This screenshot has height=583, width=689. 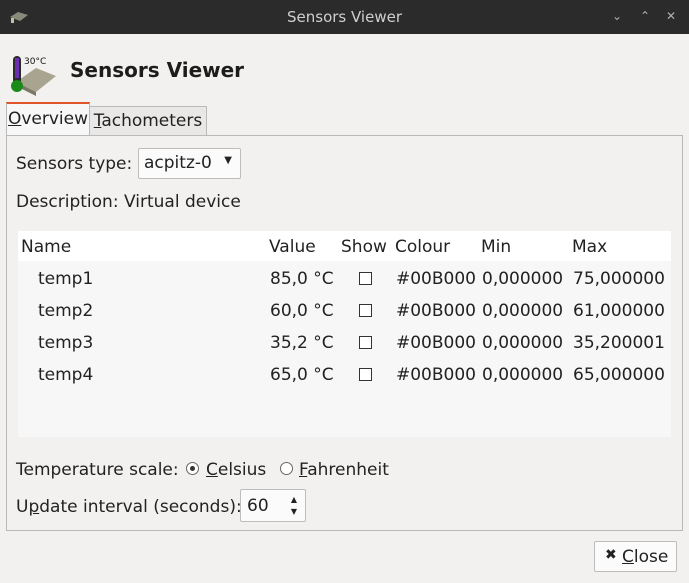 I want to click on row-value: 35,2 °C, so click(x=302, y=343).